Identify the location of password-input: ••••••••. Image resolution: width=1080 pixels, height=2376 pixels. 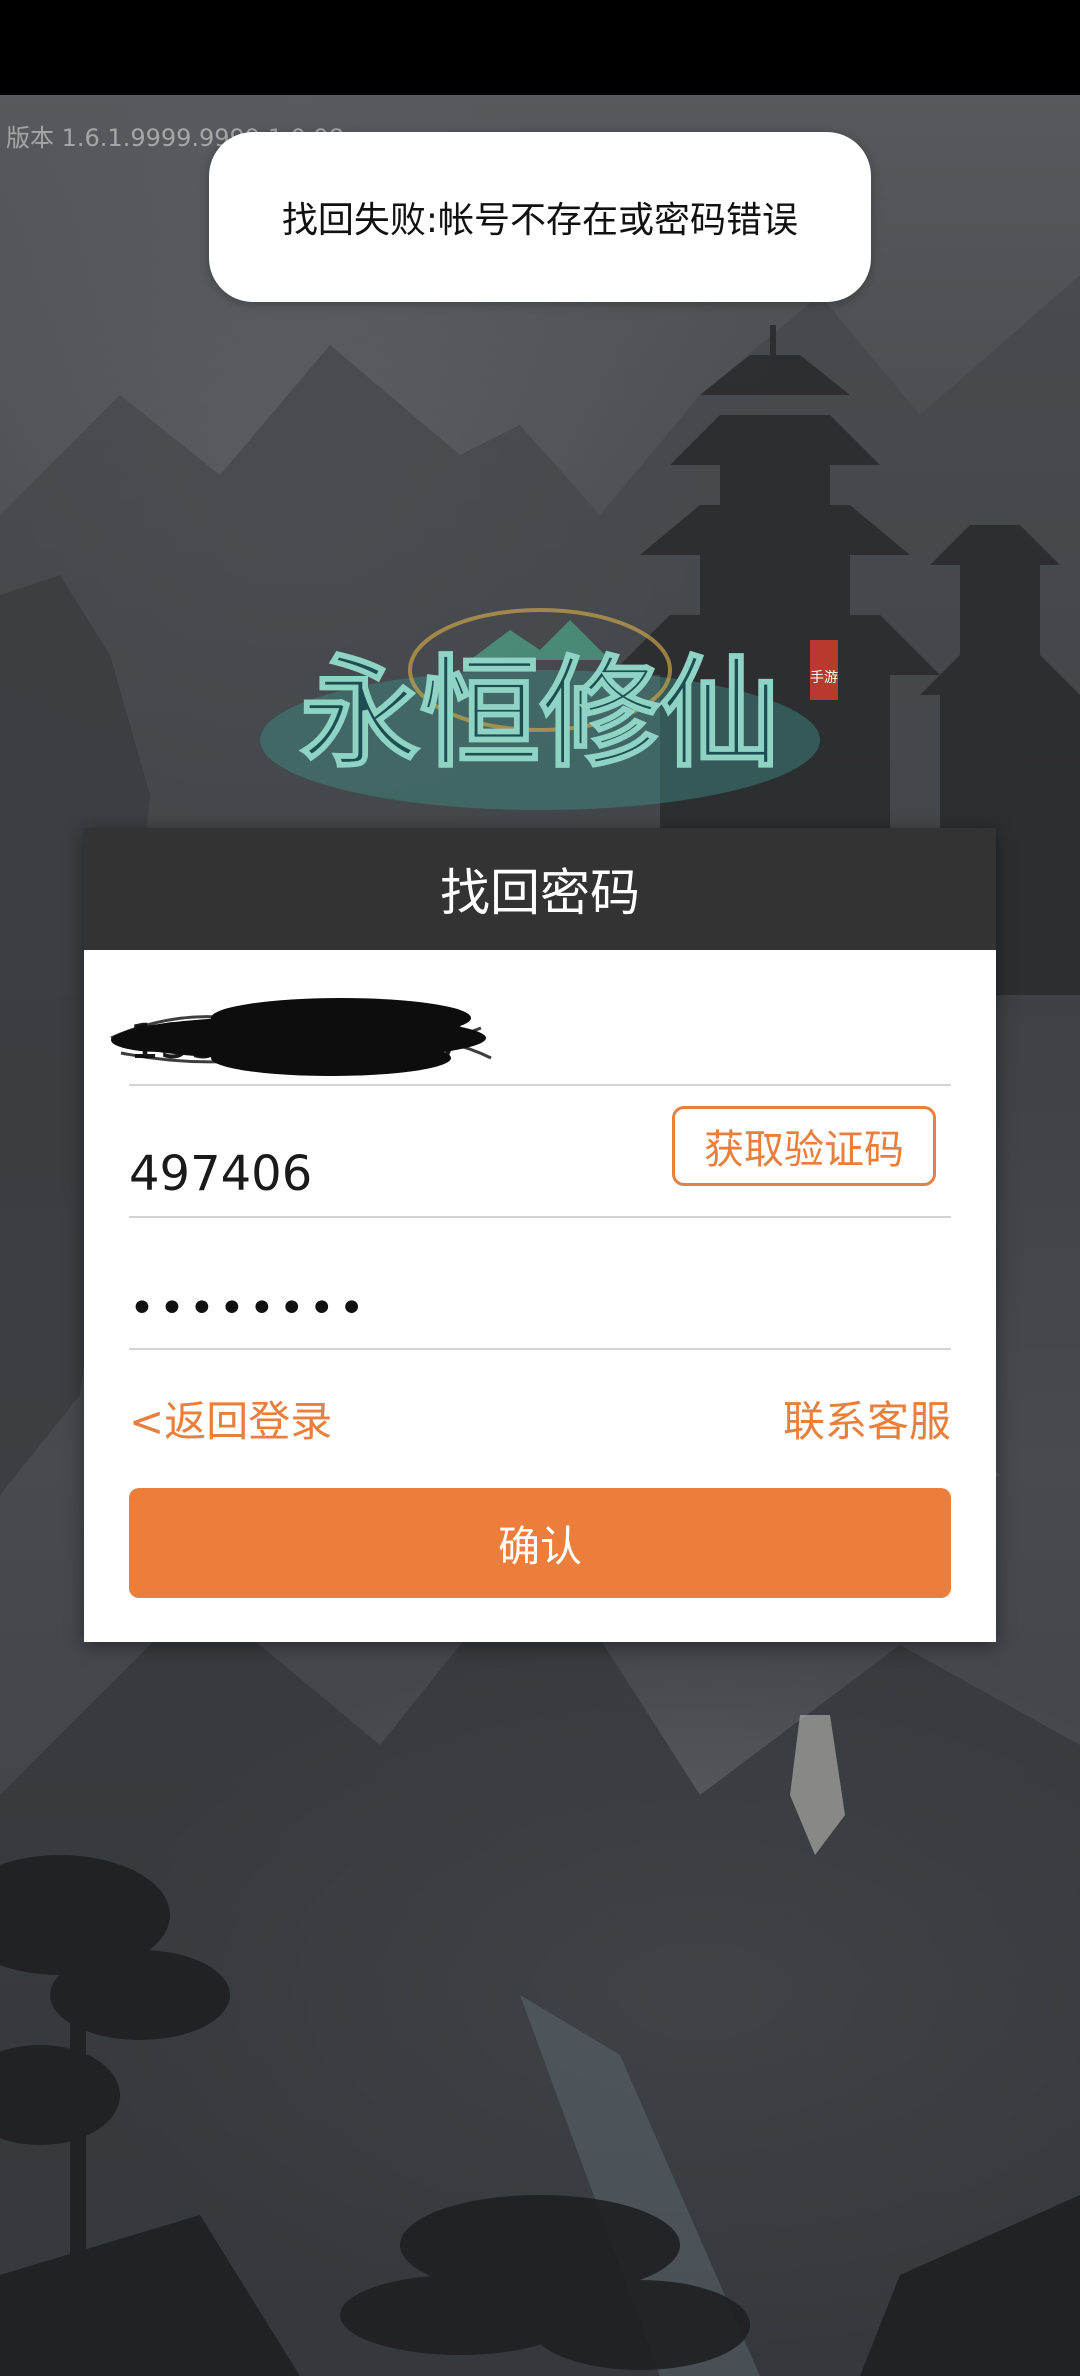
(249, 1308).